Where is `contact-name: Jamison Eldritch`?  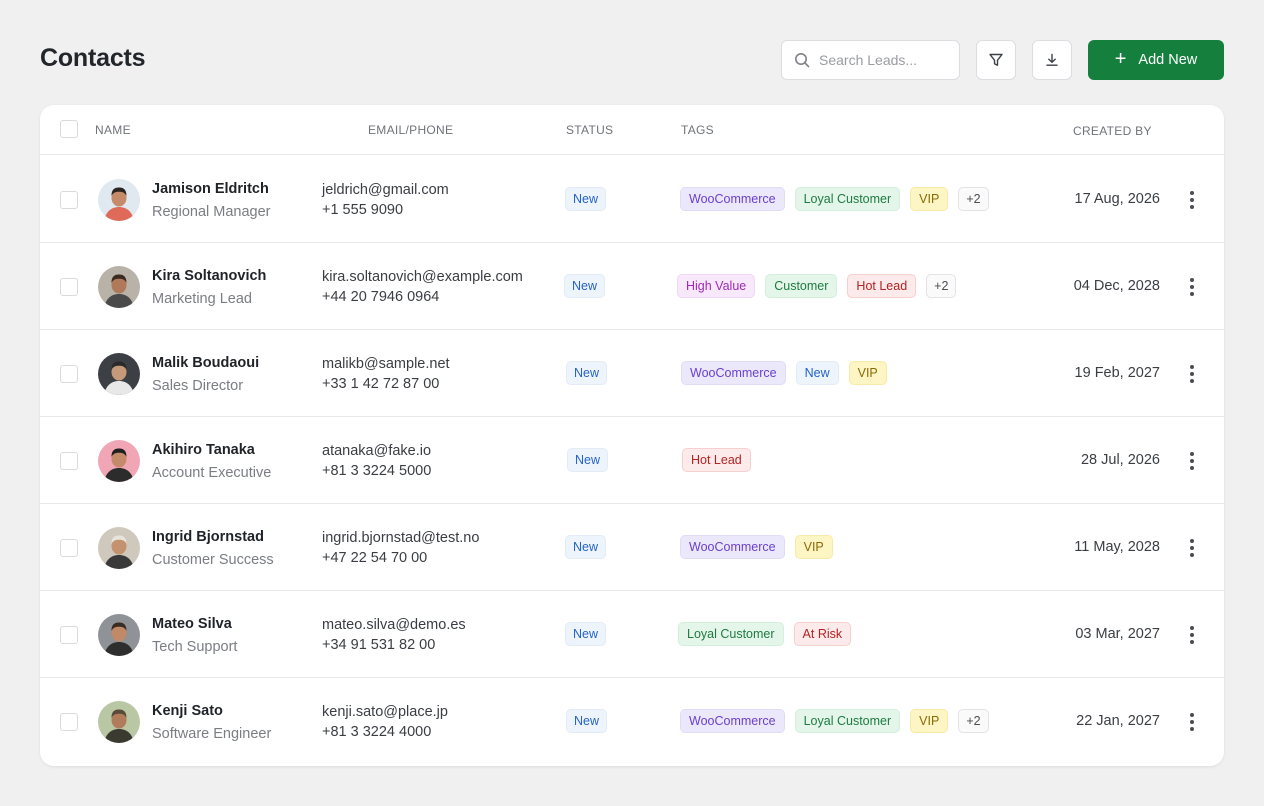
contact-name: Jamison Eldritch is located at coordinates (210, 189).